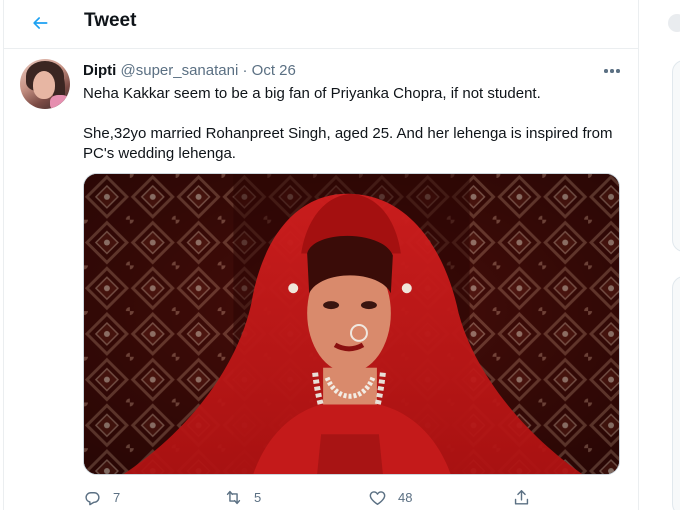  Describe the element at coordinates (321, 24) in the screenshot. I see `tweet-header: Tweet` at that location.